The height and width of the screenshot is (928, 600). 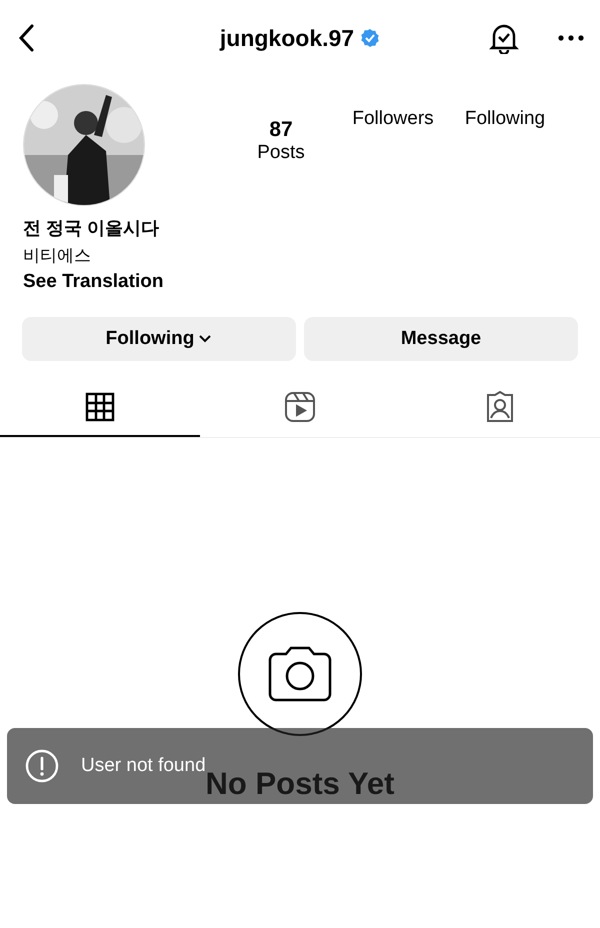 I want to click on notification-bell-icon, so click(x=504, y=38).